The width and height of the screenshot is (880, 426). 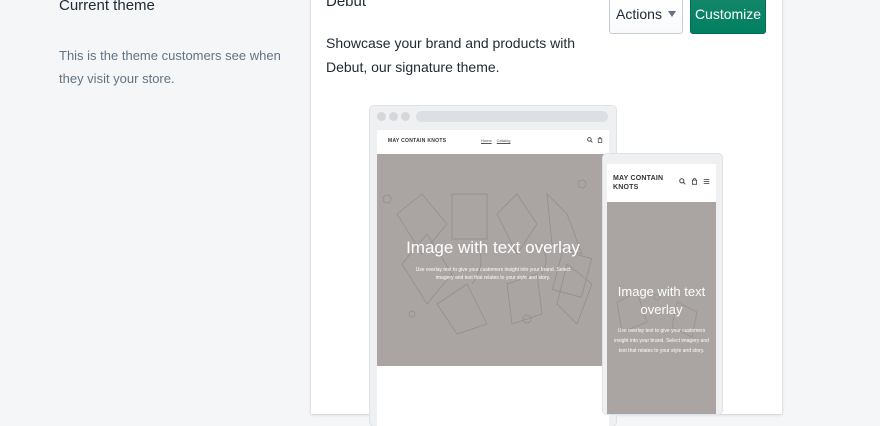 What do you see at coordinates (512, 116) in the screenshot?
I see `url-bar` at bounding box center [512, 116].